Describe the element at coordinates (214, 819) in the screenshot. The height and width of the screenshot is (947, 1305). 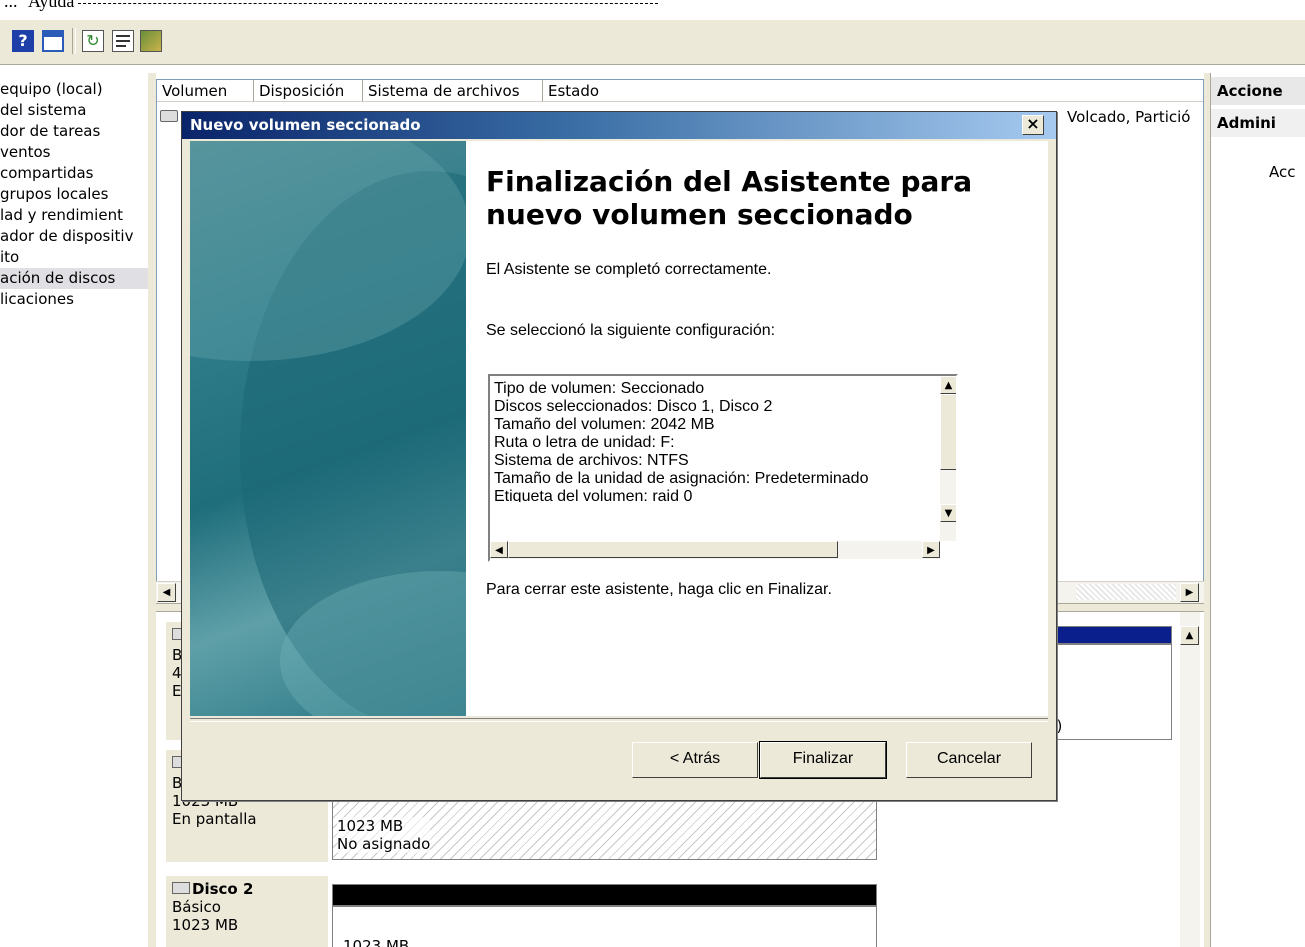
I see `disk1-status: En pantalla` at that location.